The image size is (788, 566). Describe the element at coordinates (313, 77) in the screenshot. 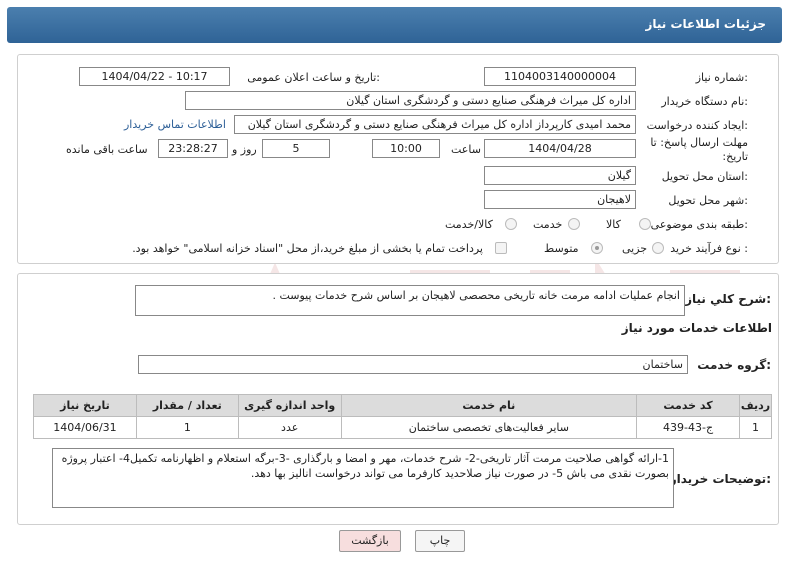

I see `announce-date-label: تاریخ و ساعت اعلان عمومی:` at that location.